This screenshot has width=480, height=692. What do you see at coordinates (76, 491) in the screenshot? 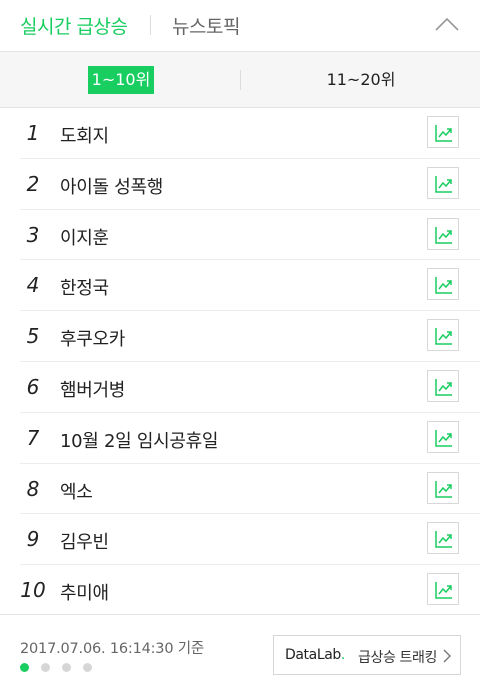
I see `rank-keyword: 엑소` at bounding box center [76, 491].